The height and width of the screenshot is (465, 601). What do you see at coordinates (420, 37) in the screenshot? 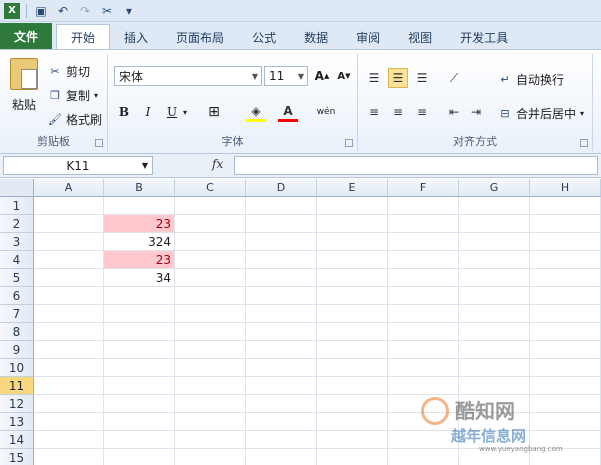
I see `tab-view: 视图` at bounding box center [420, 37].